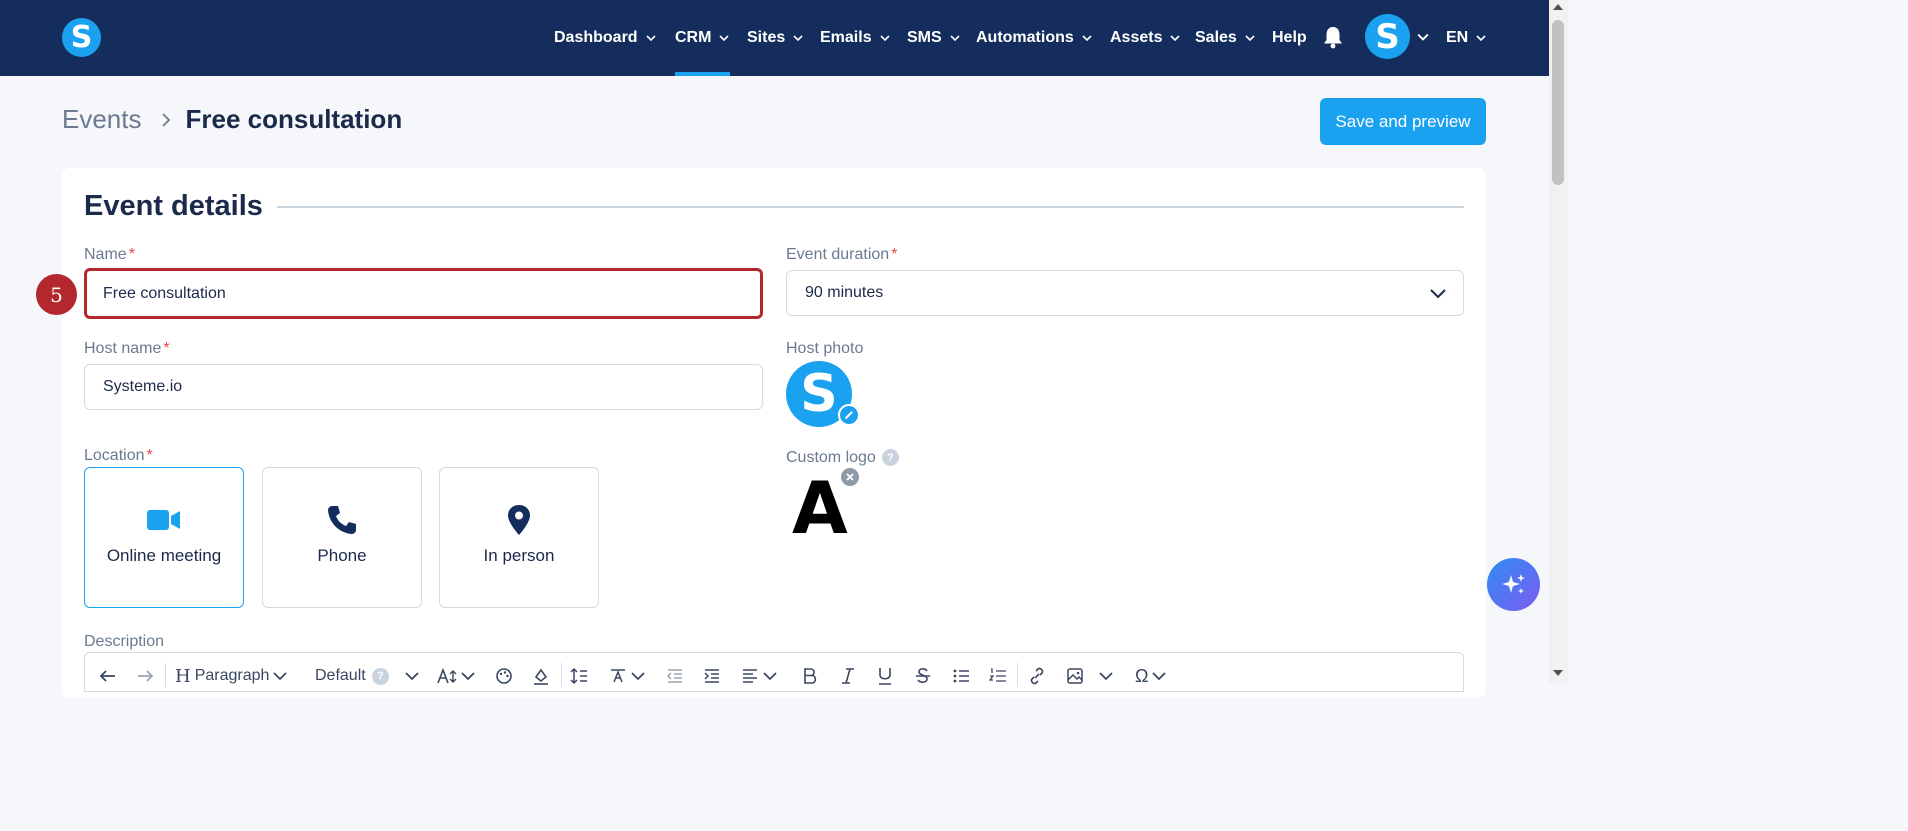 This screenshot has width=1908, height=831. Describe the element at coordinates (961, 676) in the screenshot. I see `bullet-list-icon` at that location.